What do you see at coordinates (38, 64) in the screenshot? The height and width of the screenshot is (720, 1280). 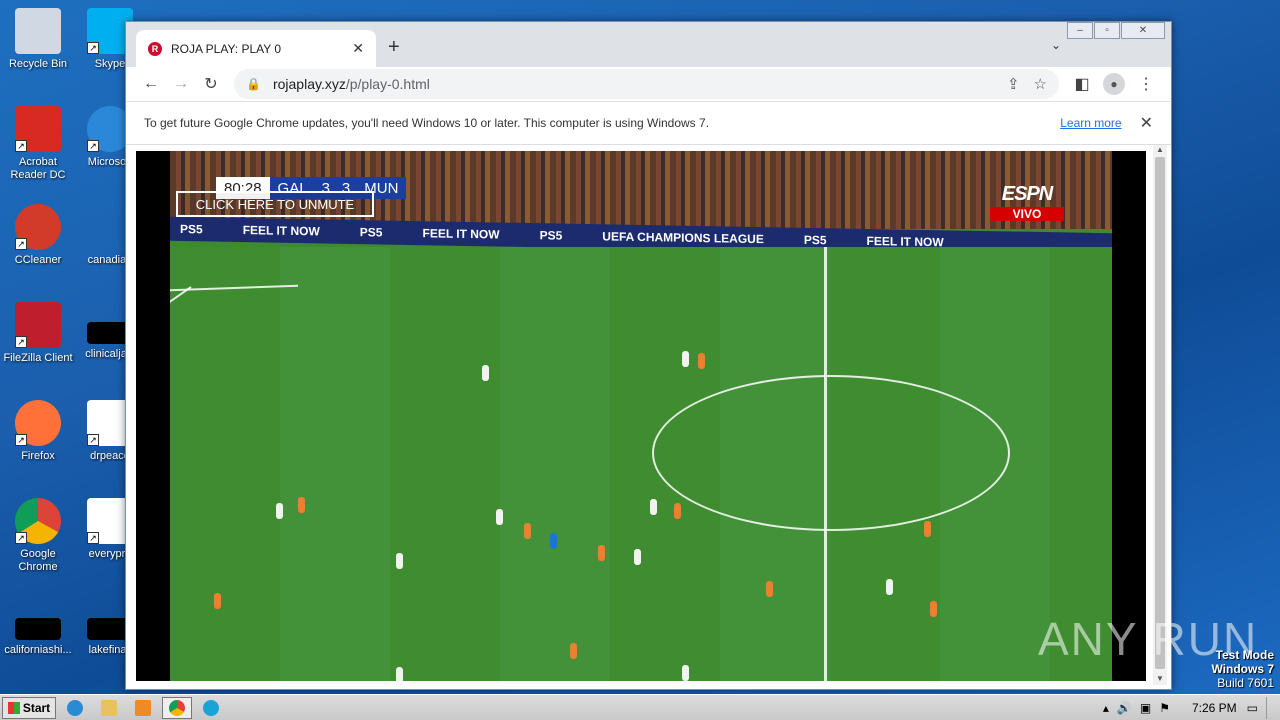 I see `desktop-icon-label: Recycle Bin` at bounding box center [38, 64].